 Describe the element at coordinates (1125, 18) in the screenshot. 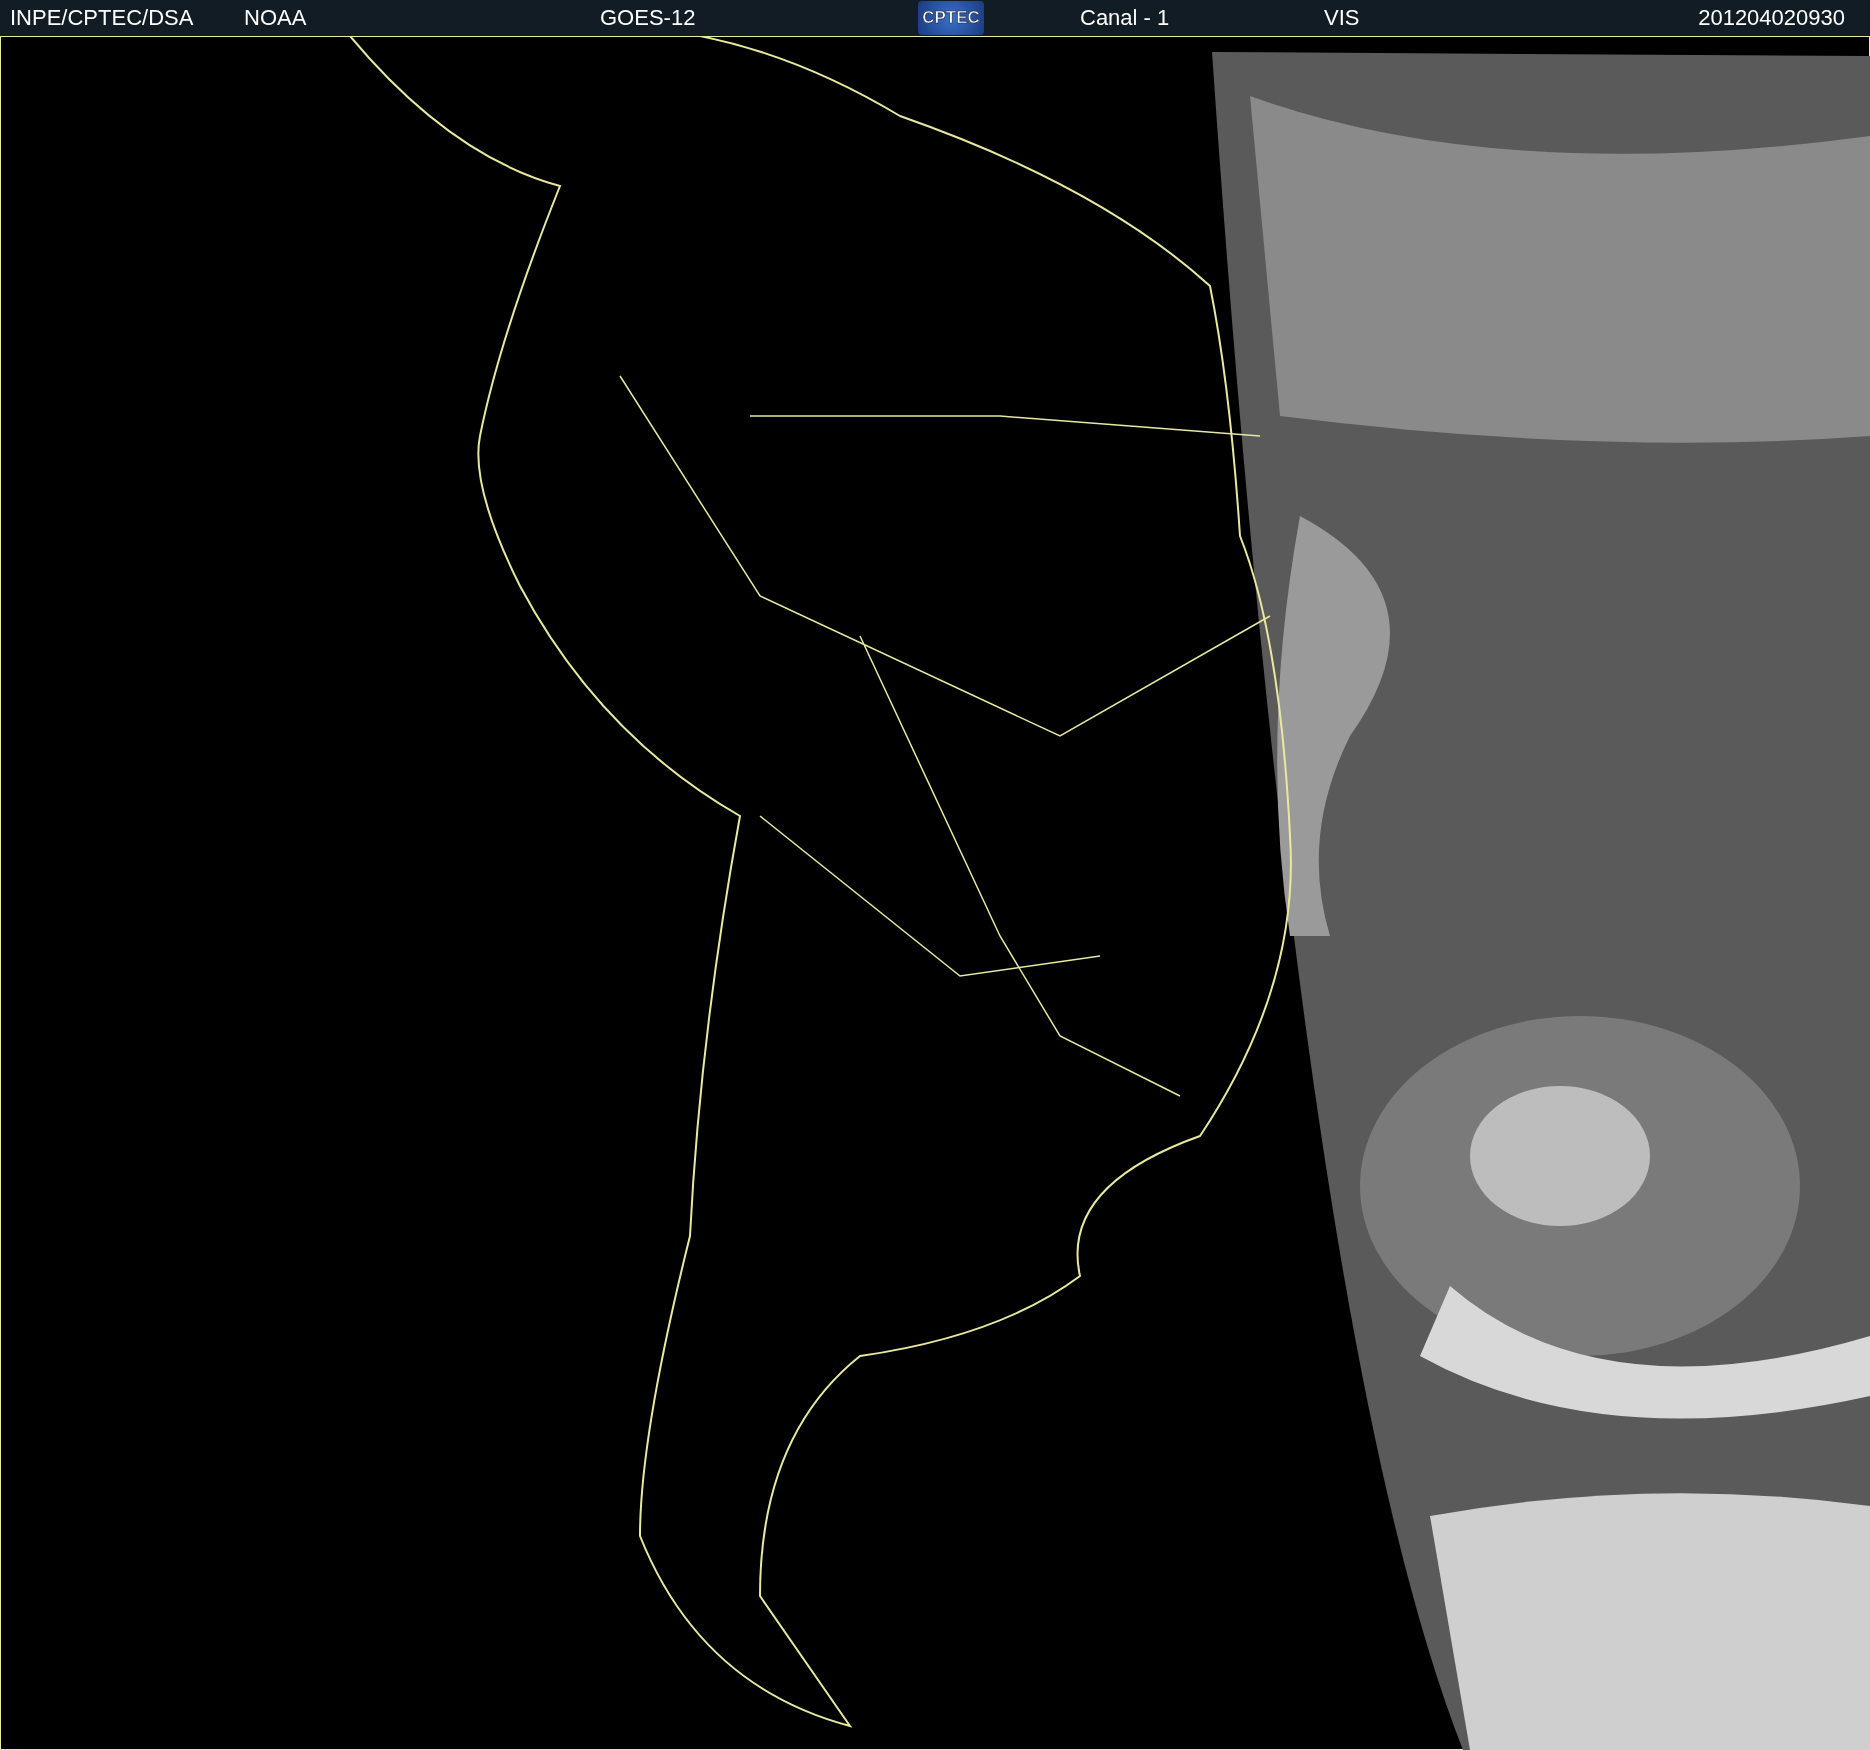

I see `channel-label: Canal - 1` at that location.